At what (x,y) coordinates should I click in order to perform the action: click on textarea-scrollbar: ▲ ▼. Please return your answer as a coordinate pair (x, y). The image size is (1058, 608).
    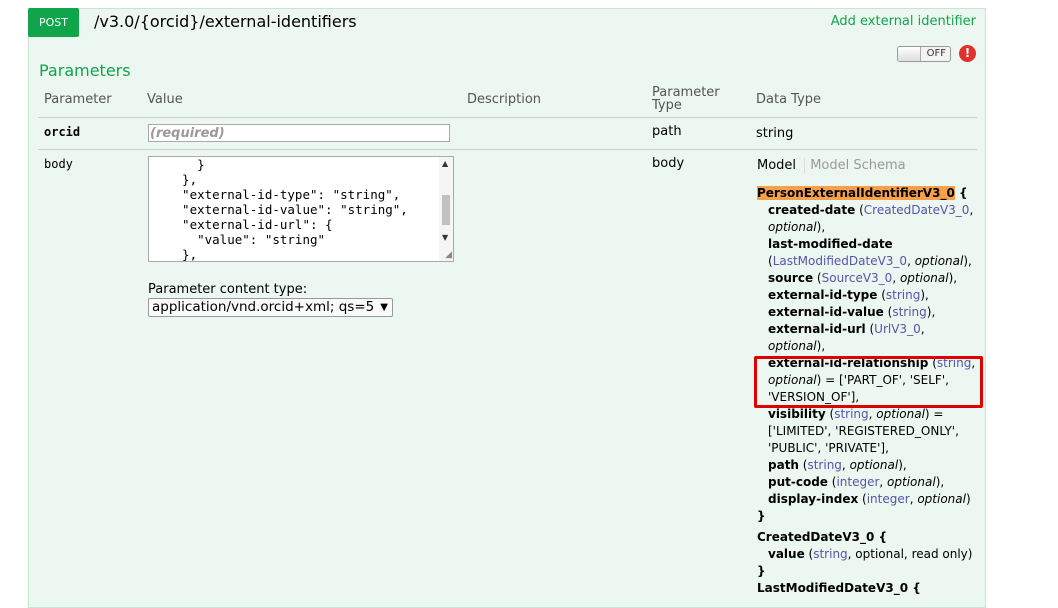
    Looking at the image, I should click on (446, 209).